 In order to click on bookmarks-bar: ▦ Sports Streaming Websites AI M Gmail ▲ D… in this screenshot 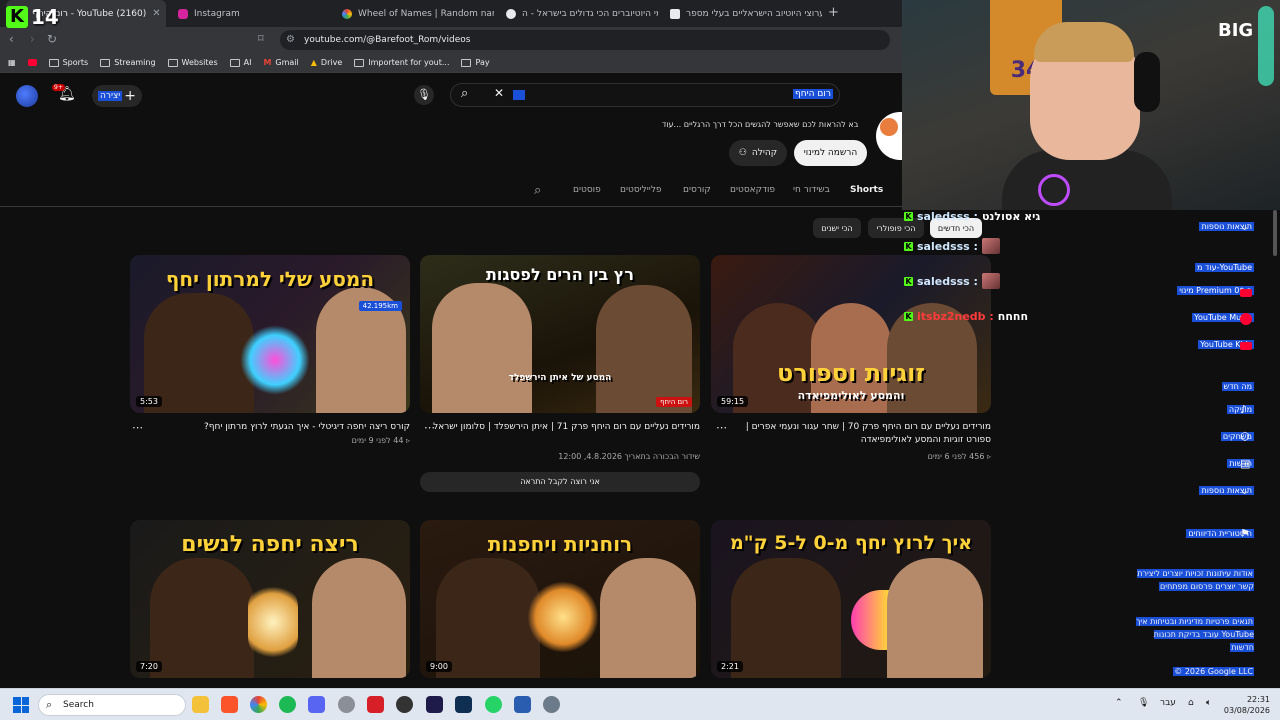, I will do `click(451, 63)`.